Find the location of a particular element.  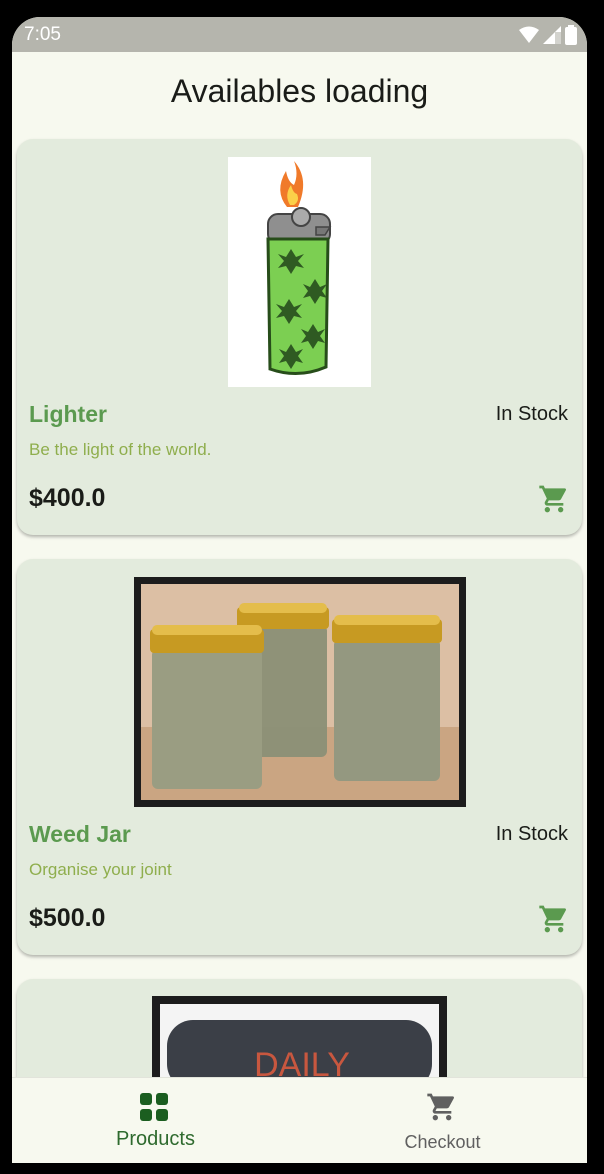

bottom-navigation: Products Checkout is located at coordinates (299, 1120).